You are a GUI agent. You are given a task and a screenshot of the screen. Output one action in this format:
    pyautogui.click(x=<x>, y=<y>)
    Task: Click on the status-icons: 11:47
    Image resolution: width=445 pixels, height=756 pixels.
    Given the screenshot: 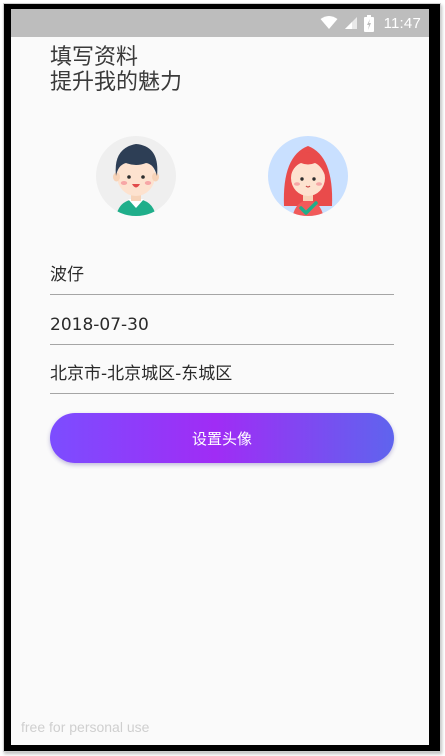 What is the action you would take?
    pyautogui.click(x=370, y=23)
    